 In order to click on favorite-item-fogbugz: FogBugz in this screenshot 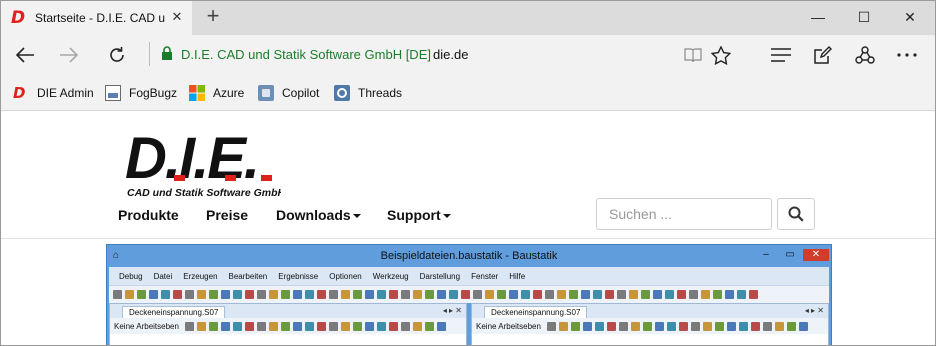, I will do `click(141, 93)`.